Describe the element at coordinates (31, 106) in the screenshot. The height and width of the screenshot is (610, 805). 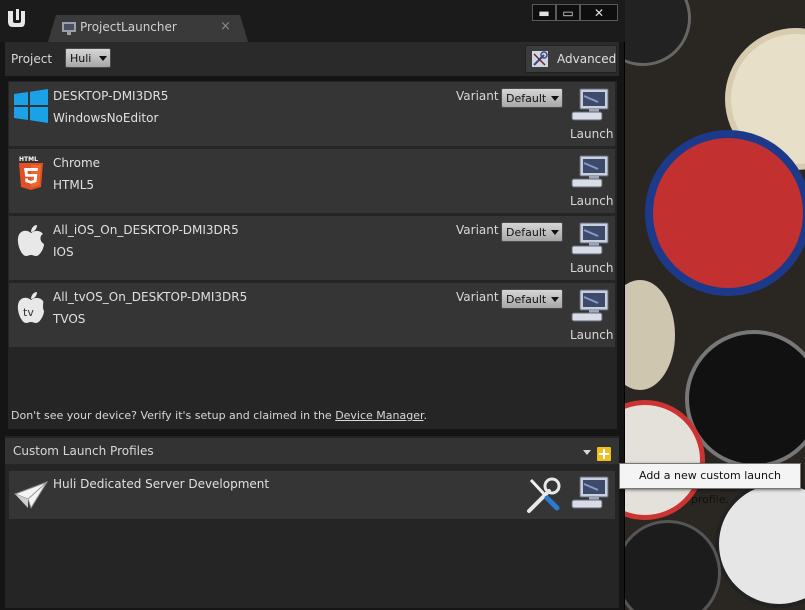
I see `windows-icon` at that location.